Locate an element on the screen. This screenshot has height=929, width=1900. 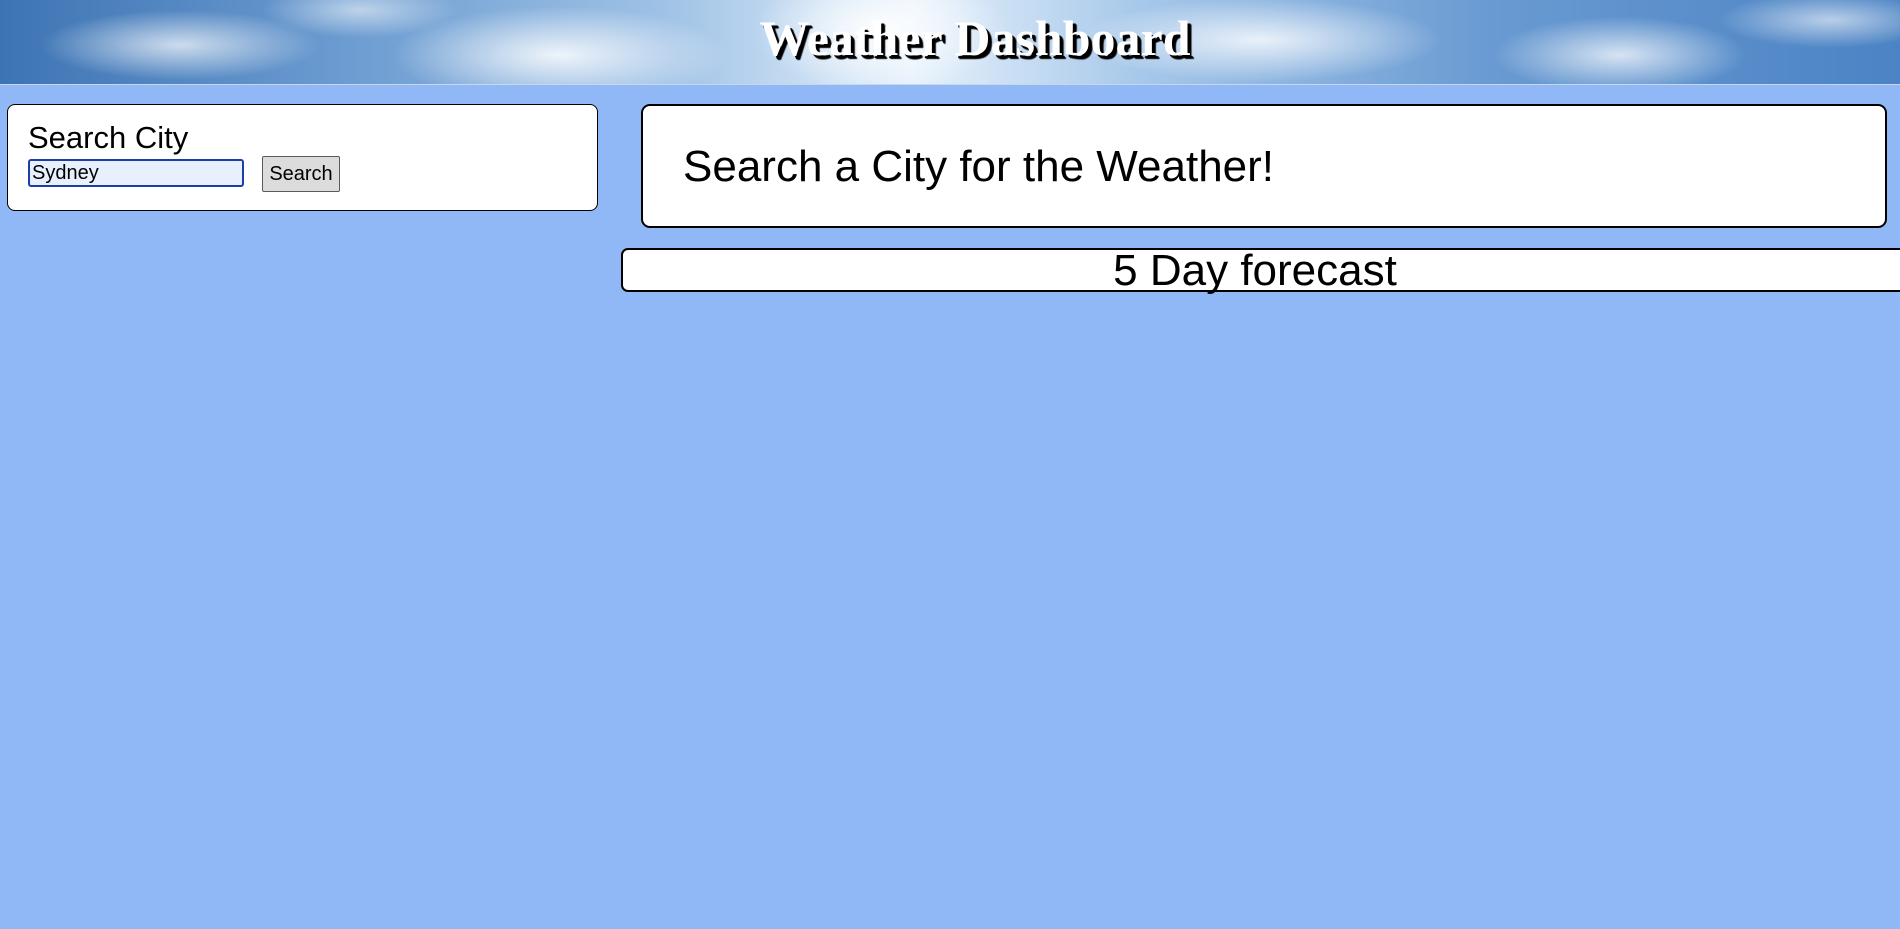
page-header: Weather Dashboard is located at coordinates (950, 42).